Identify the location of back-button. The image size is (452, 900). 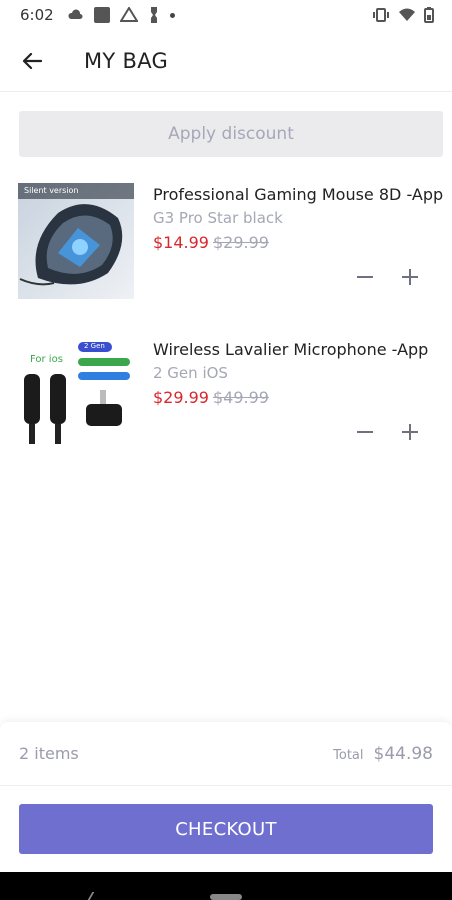
(32, 61).